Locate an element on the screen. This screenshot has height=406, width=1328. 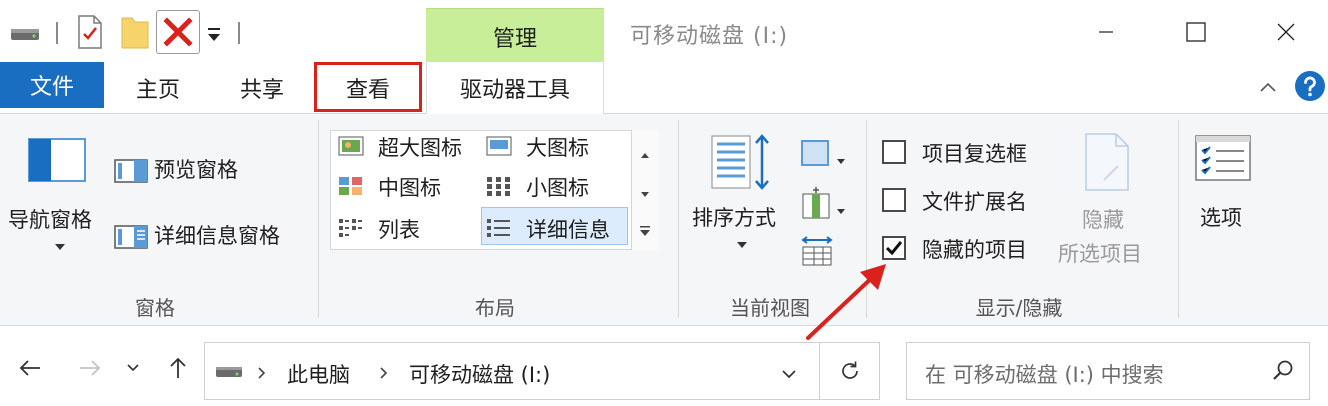
refresh-icon is located at coordinates (849, 370).